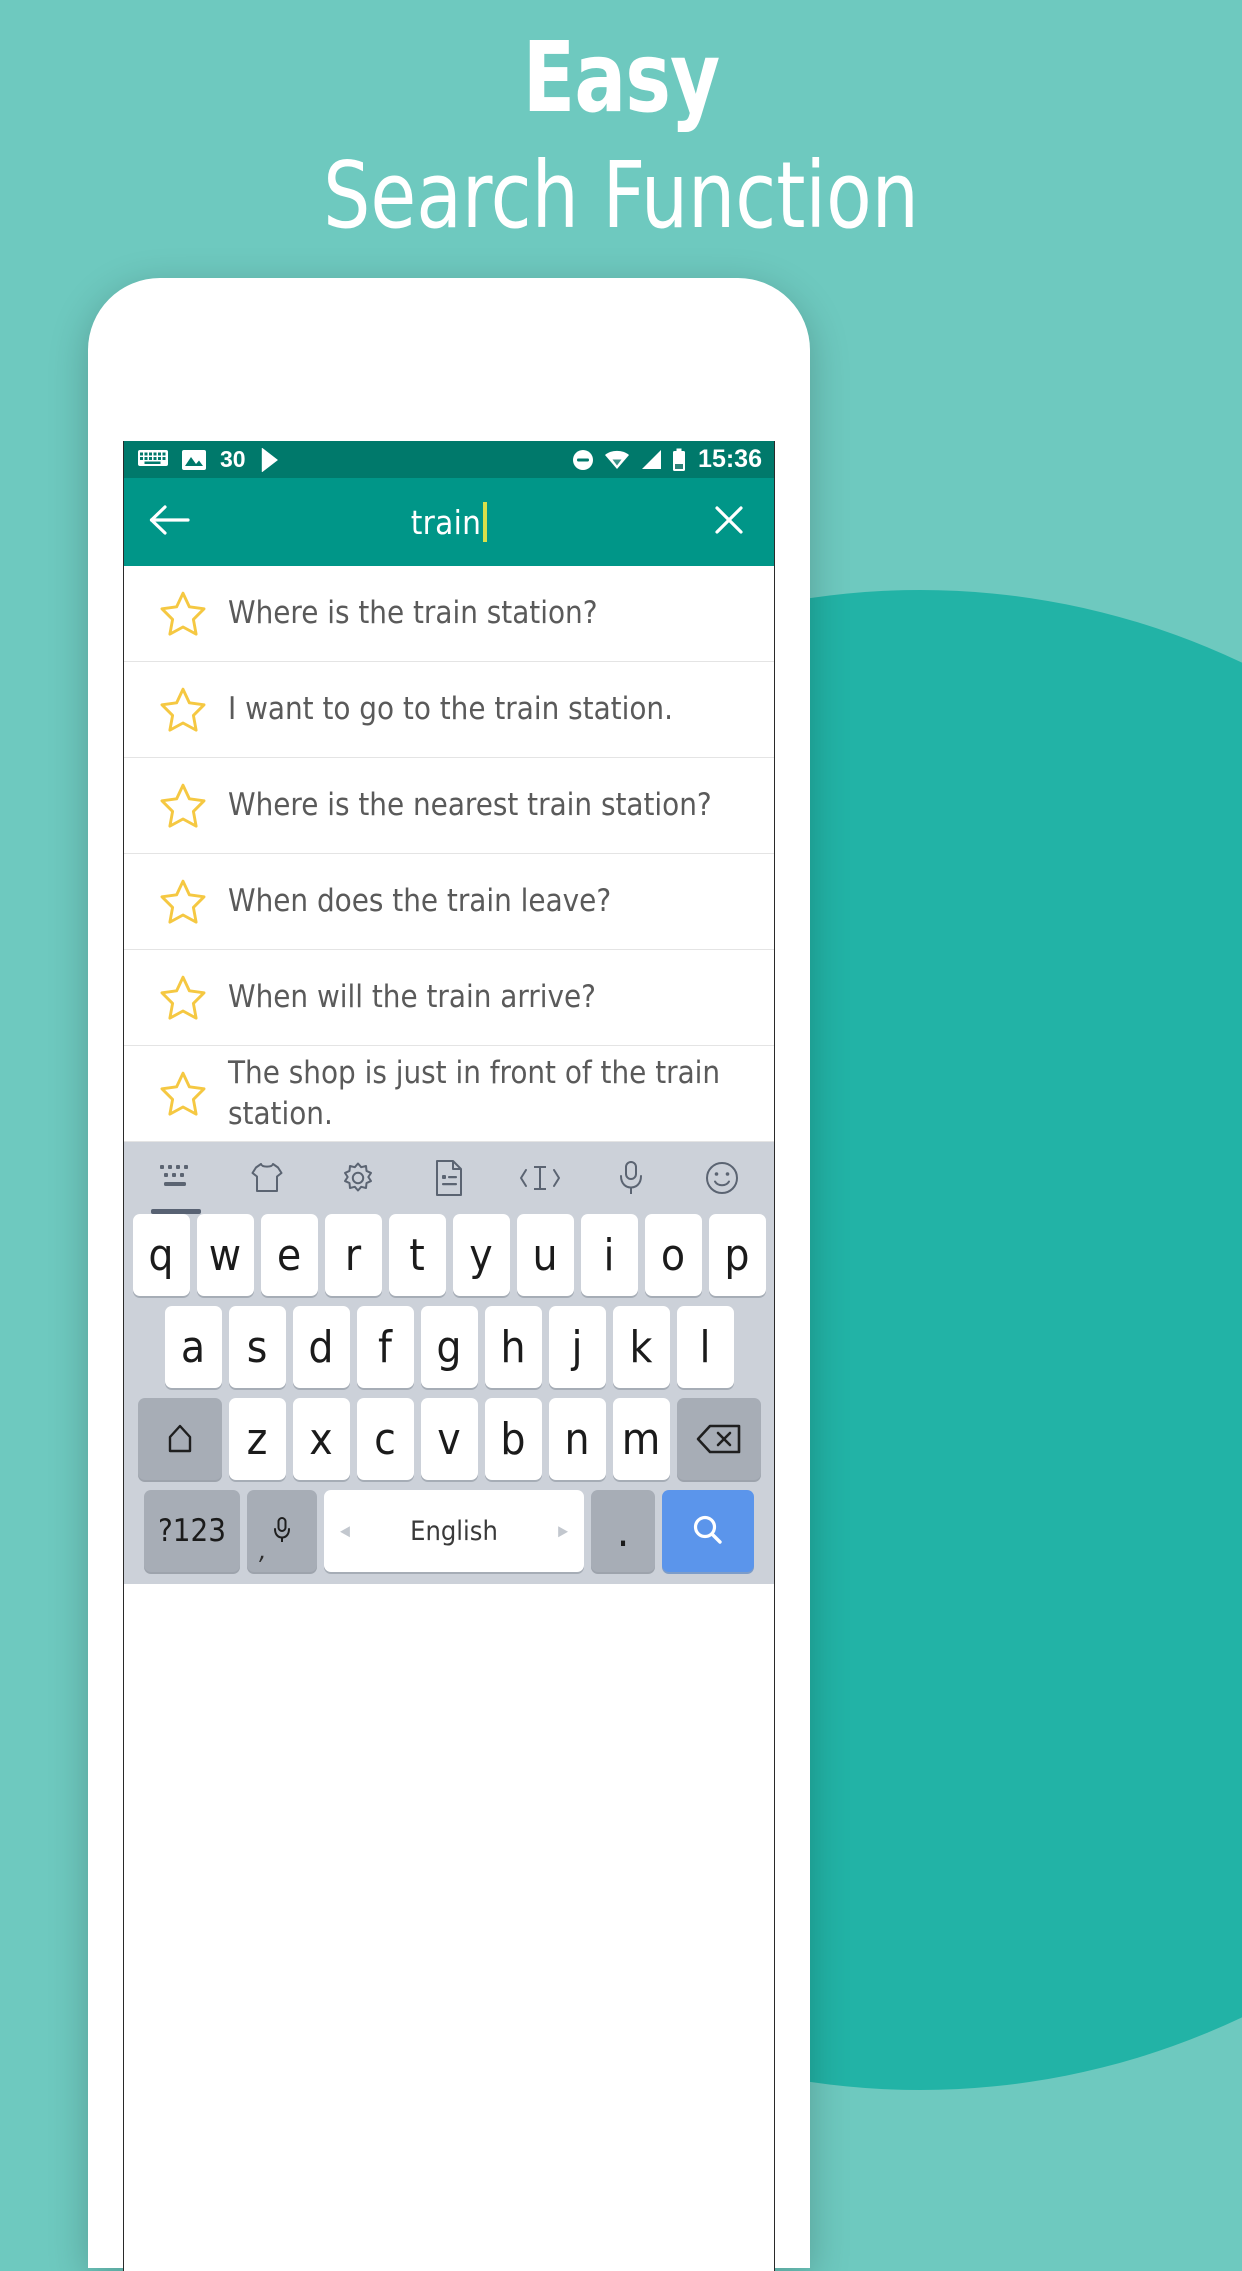 The width and height of the screenshot is (1242, 2271). What do you see at coordinates (353, 1255) in the screenshot?
I see `key-r: r` at bounding box center [353, 1255].